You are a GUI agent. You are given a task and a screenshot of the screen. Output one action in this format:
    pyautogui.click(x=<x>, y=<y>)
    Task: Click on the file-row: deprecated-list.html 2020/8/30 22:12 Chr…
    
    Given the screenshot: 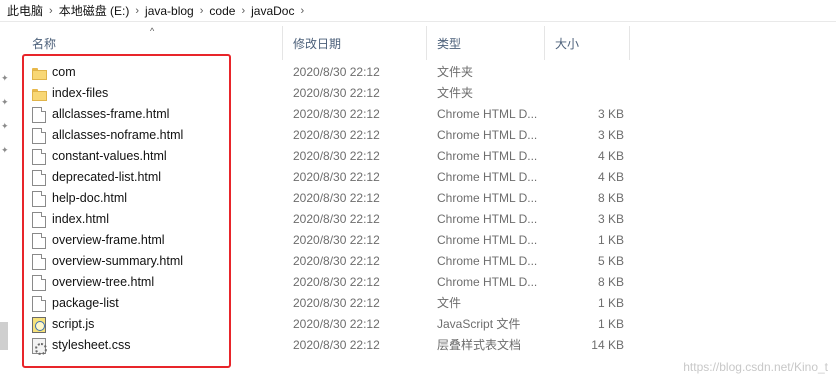 What is the action you would take?
    pyautogui.click(x=327, y=177)
    